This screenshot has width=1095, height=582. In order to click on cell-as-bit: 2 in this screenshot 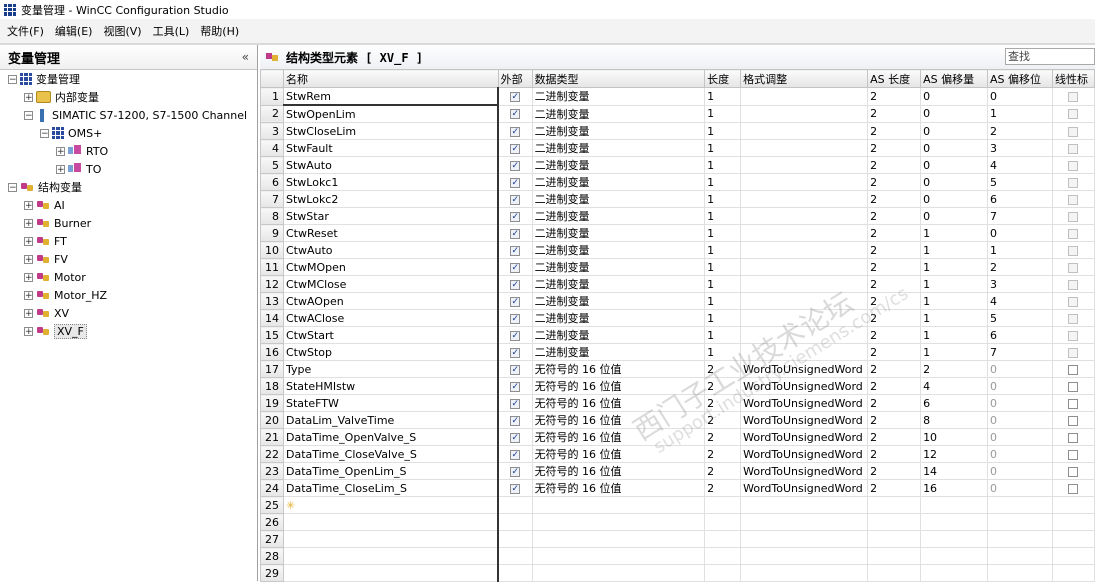, I will do `click(1020, 267)`.